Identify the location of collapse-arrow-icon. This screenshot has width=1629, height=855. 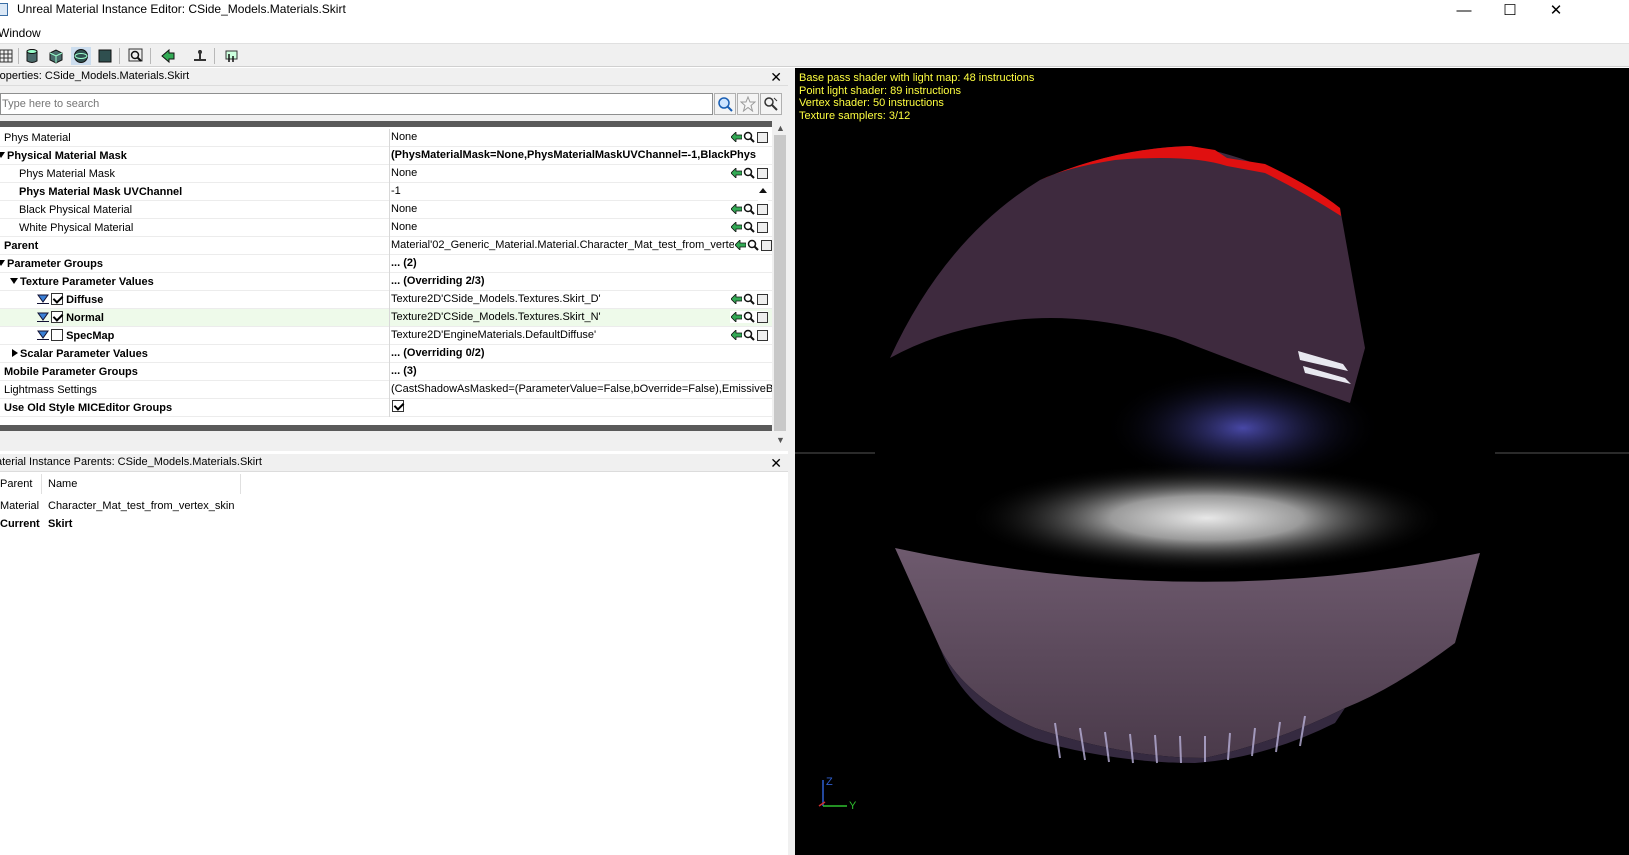
(15, 353).